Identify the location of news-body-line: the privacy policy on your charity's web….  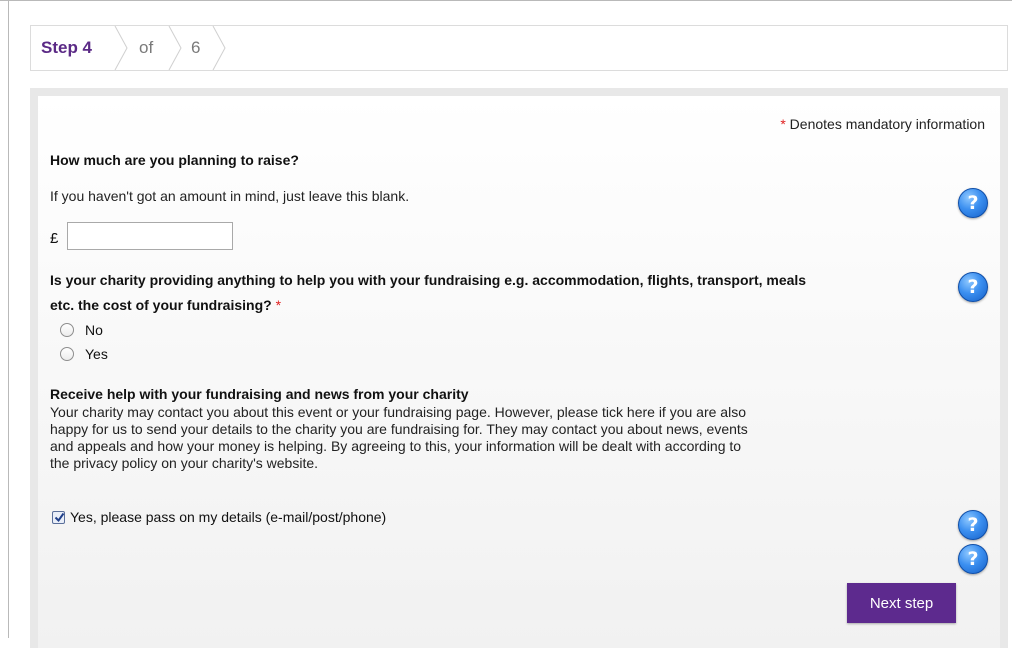
(184, 463).